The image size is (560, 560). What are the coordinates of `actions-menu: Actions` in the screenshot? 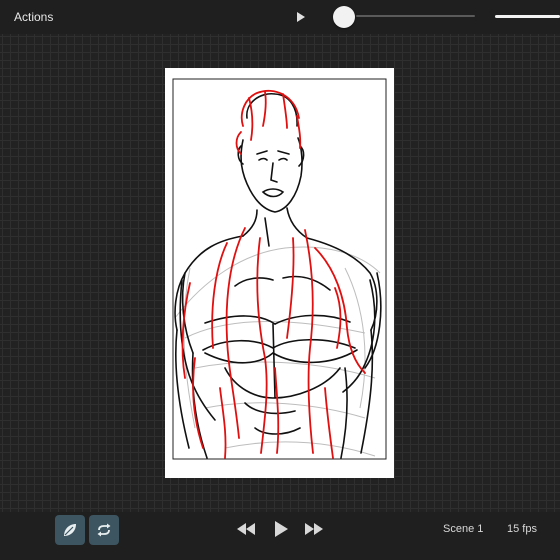 It's located at (33, 17).